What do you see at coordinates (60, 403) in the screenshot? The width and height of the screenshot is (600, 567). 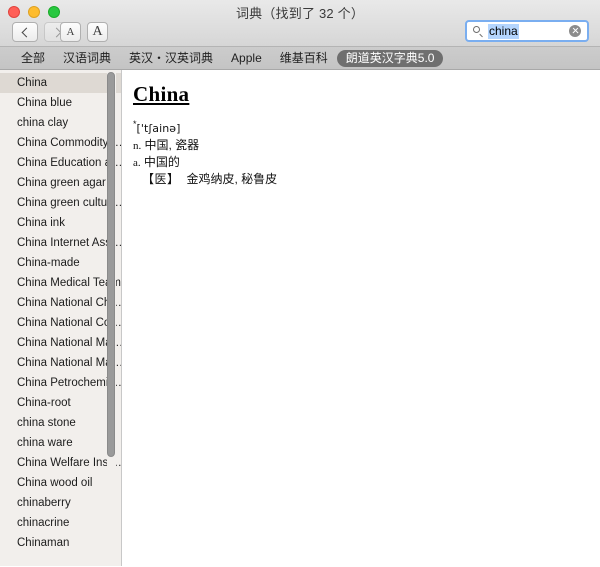 I see `list-item: China-root` at bounding box center [60, 403].